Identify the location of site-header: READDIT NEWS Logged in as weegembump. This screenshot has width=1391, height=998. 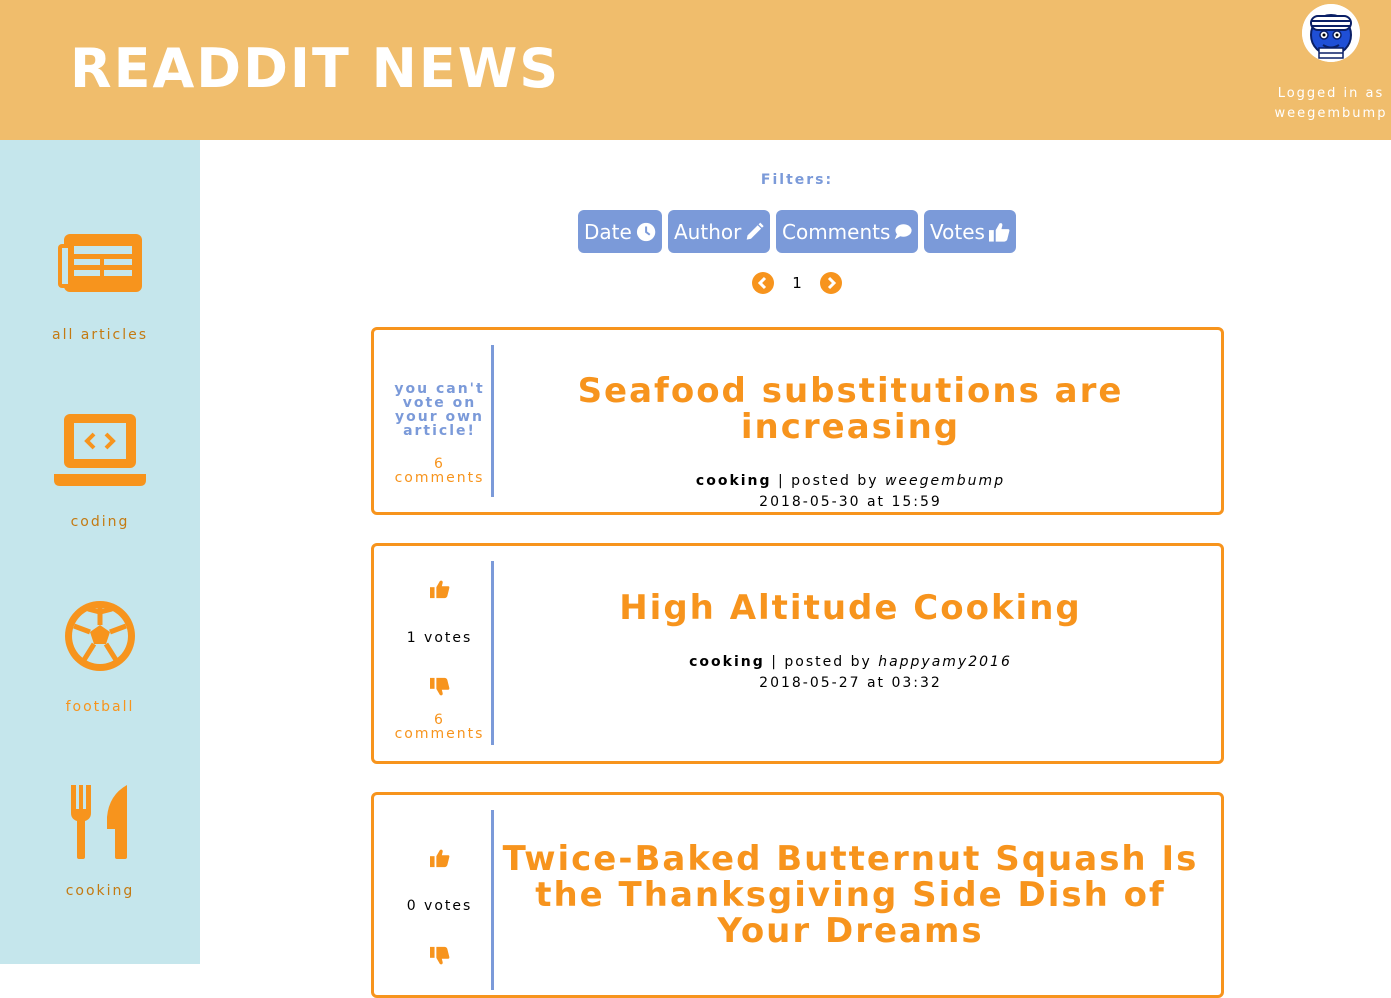
(695, 70).